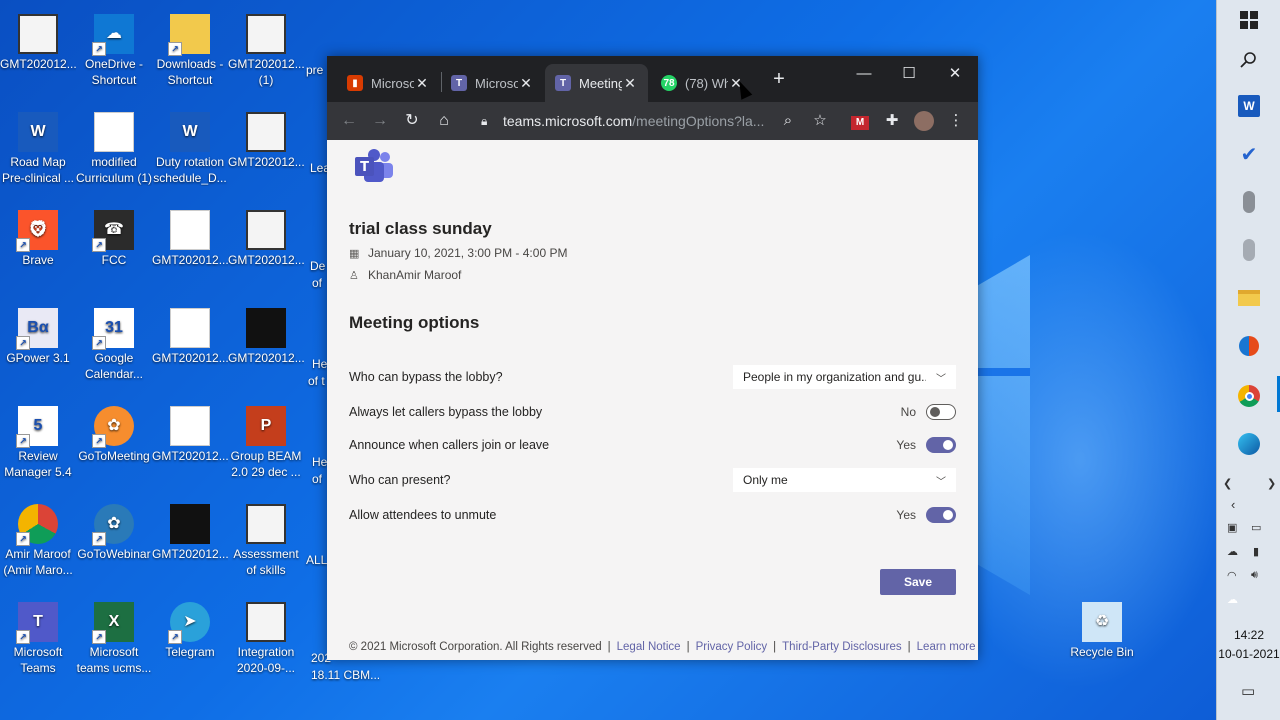 This screenshot has width=1280, height=720. Describe the element at coordinates (1232, 551) in the screenshot. I see `onedrive-tray-icon: ☁` at that location.